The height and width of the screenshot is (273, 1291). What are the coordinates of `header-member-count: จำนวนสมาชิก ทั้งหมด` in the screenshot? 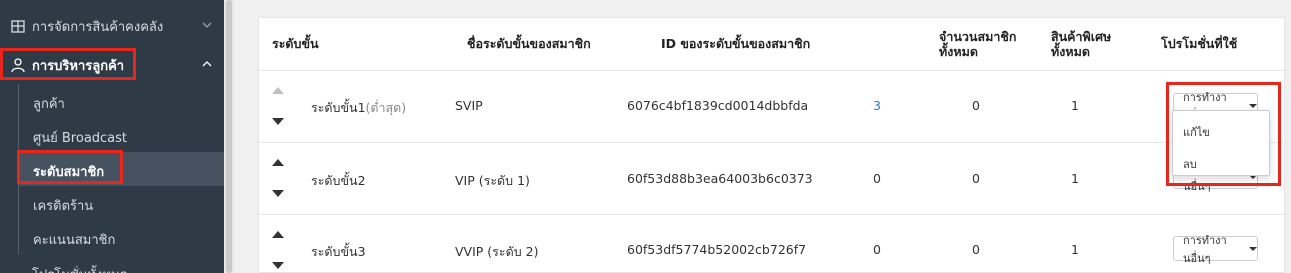 It's located at (977, 44).